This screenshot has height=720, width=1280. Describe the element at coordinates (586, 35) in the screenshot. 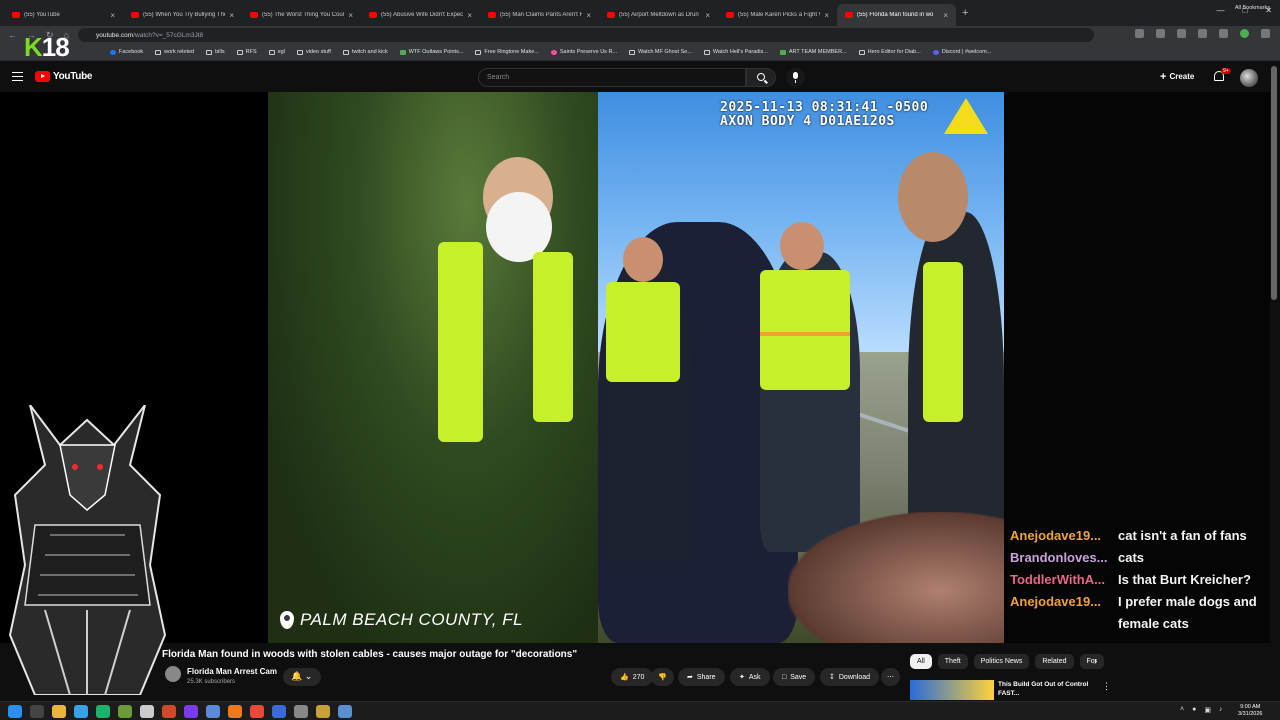

I see `address-bar: youtube.com/watch?v=_57cGLm3Jt8` at that location.